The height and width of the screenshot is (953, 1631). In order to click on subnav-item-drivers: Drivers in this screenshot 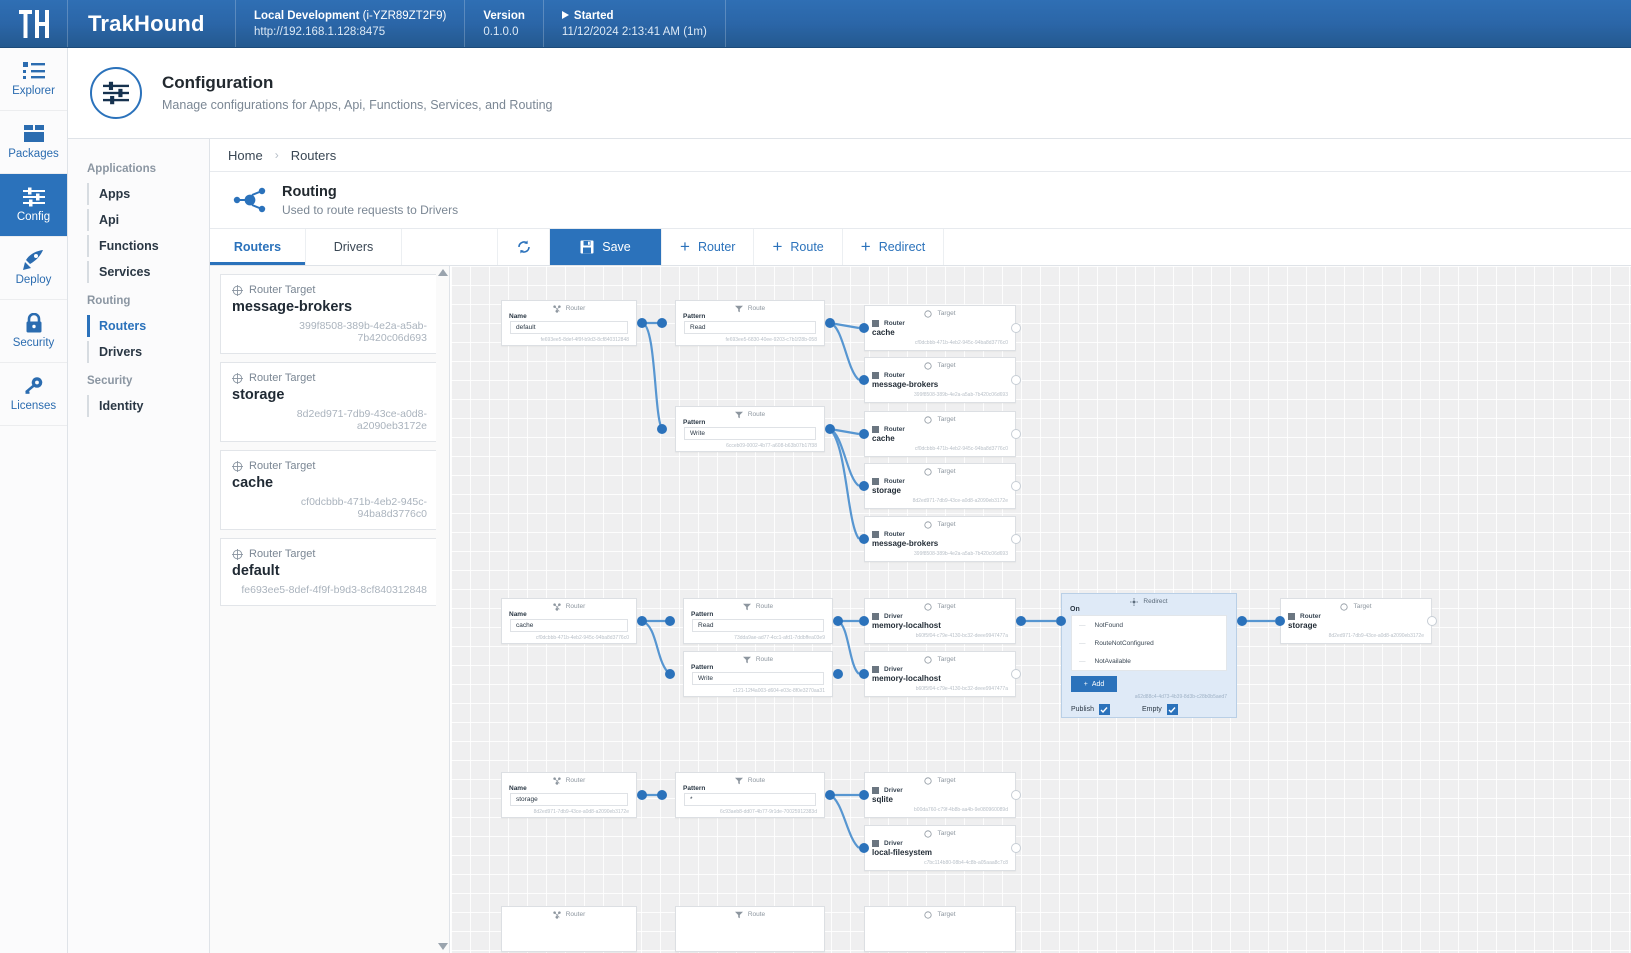, I will do `click(138, 352)`.